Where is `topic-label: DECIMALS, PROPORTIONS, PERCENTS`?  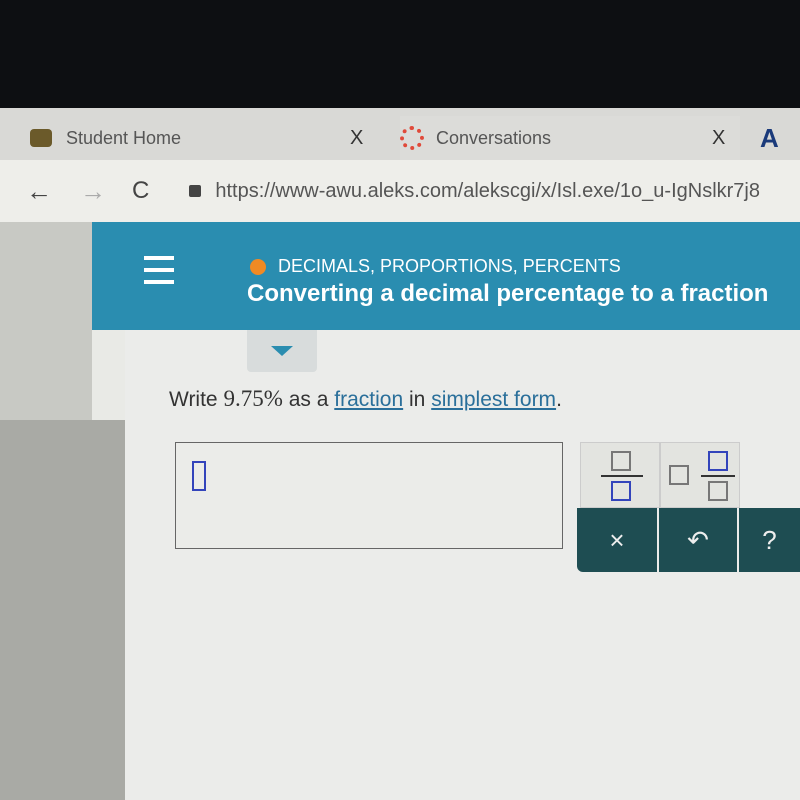 topic-label: DECIMALS, PROPORTIONS, PERCENTS is located at coordinates (449, 266).